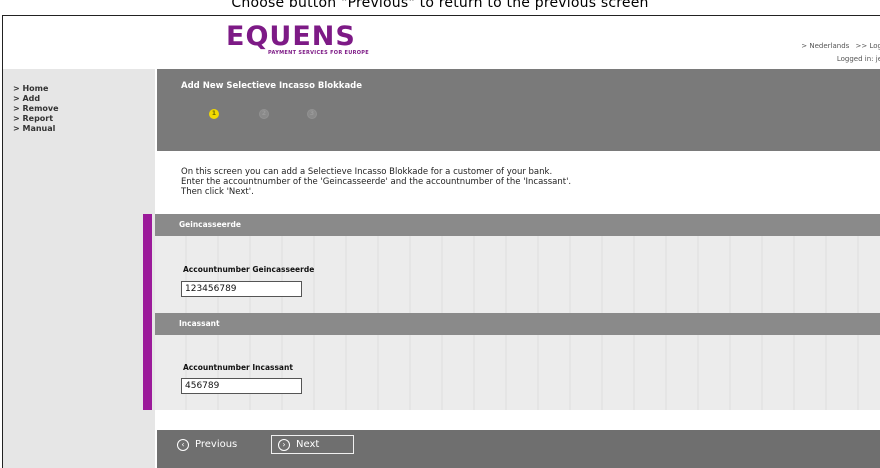 This screenshot has width=880, height=468. Describe the element at coordinates (79, 268) in the screenshot. I see `sidebar: > Home > Add > Remove > Report > Manual` at that location.